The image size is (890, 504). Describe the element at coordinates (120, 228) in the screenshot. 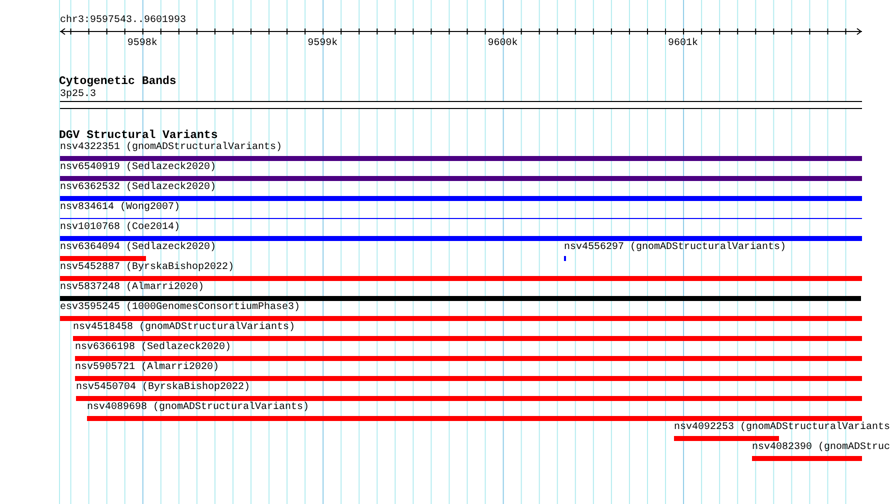

I see `feature-label: nsv1010768 (Coe2014)` at that location.